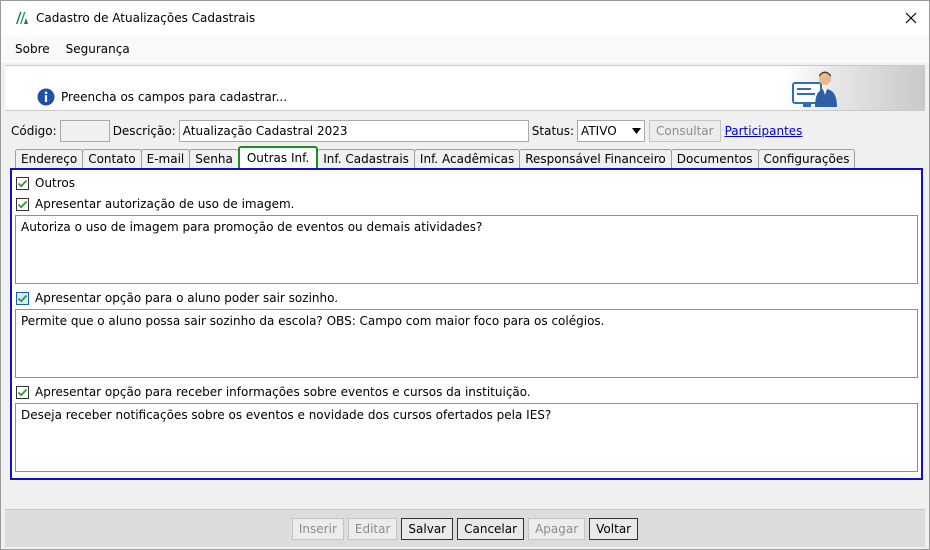 This screenshot has width=930, height=550. I want to click on tab-documentos: Documentos, so click(714, 158).